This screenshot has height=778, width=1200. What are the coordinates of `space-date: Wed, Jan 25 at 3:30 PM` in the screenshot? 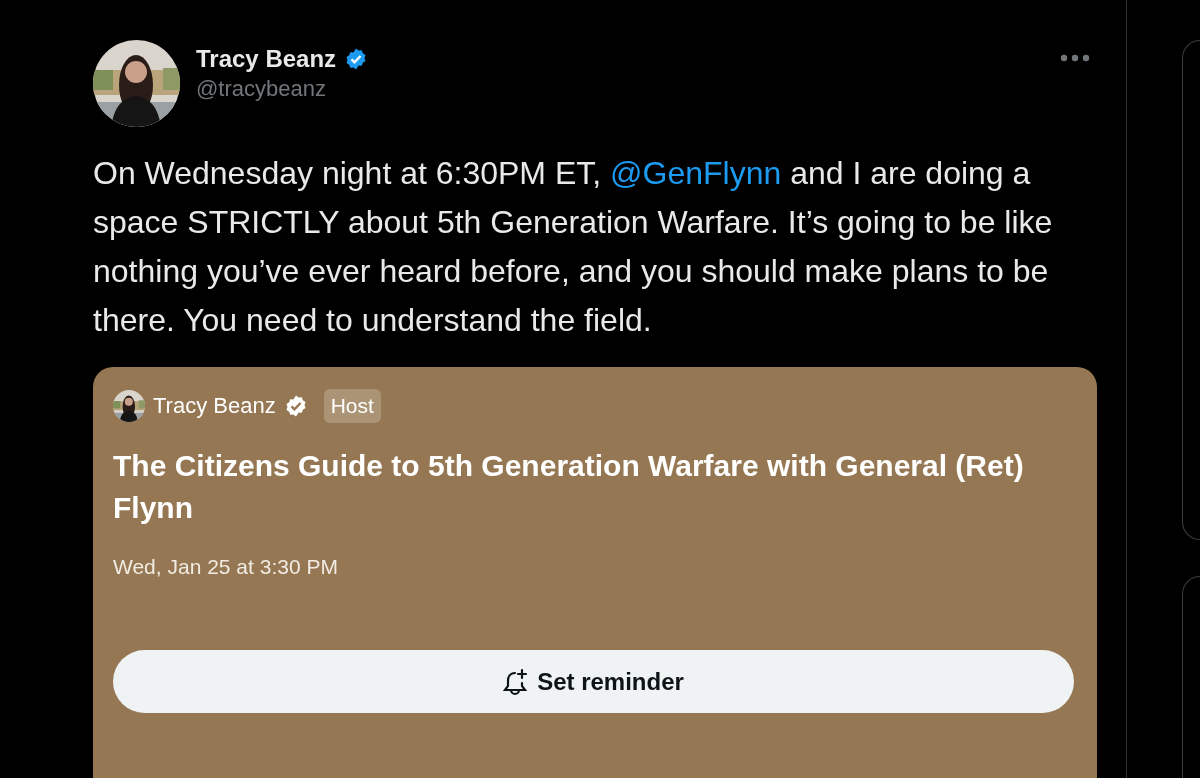 It's located at (226, 566).